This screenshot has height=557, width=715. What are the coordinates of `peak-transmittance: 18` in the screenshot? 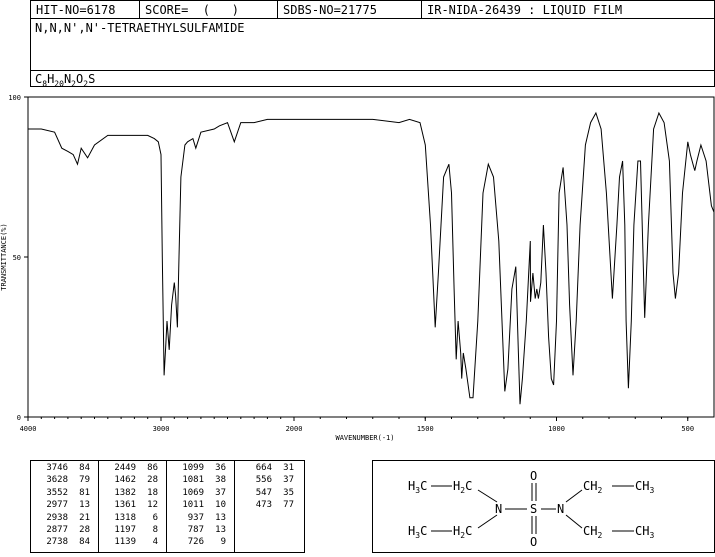 It's located at (152, 492).